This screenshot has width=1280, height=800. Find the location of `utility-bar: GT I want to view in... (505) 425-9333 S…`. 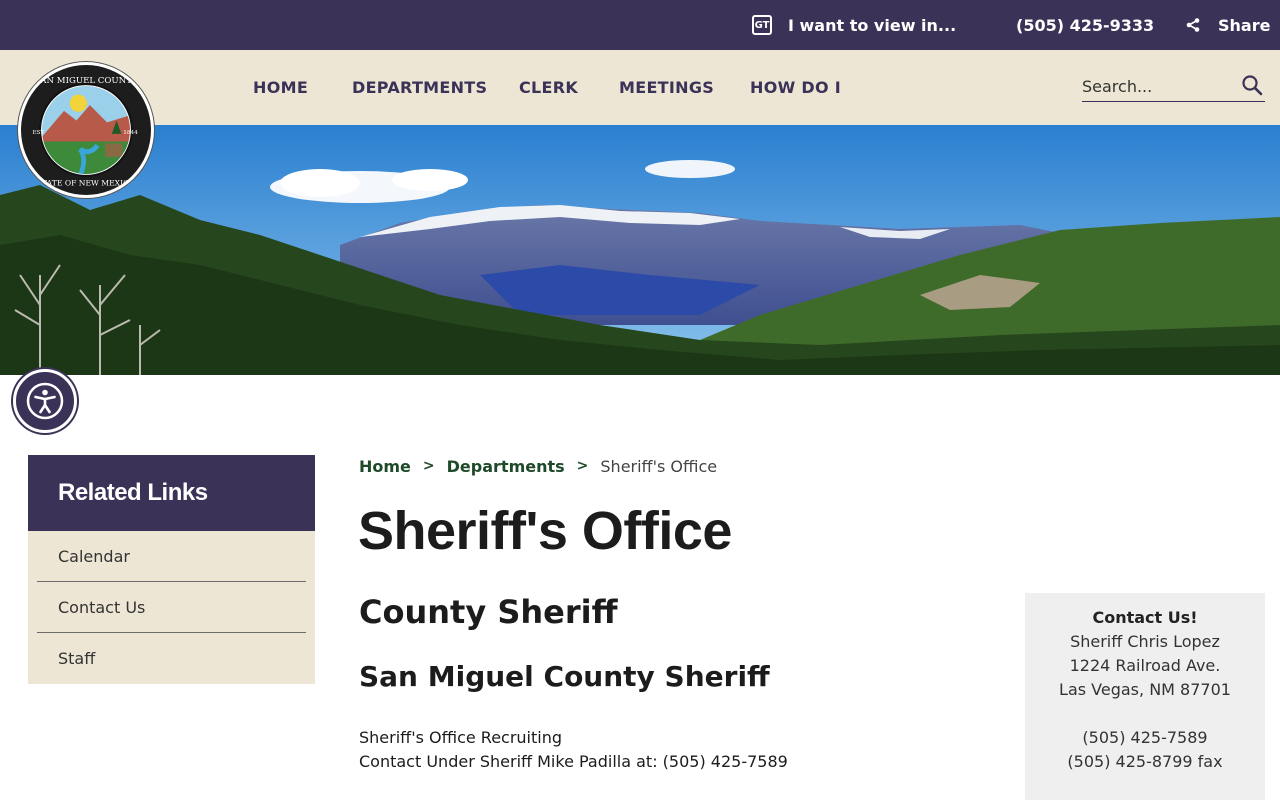

utility-bar: GT I want to view in... (505) 425-9333 S… is located at coordinates (640, 25).